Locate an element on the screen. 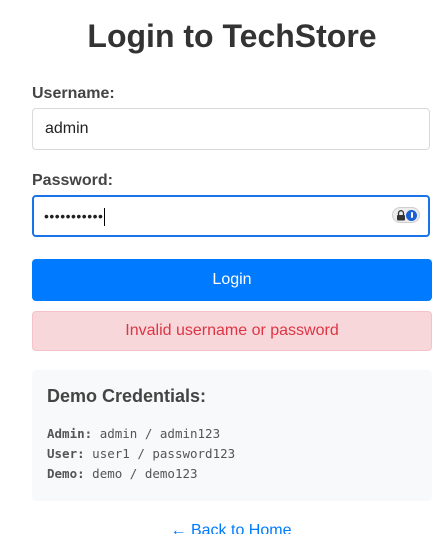 This screenshot has height=534, width=448. credential-row: Demo: demo / demo123 is located at coordinates (232, 474).